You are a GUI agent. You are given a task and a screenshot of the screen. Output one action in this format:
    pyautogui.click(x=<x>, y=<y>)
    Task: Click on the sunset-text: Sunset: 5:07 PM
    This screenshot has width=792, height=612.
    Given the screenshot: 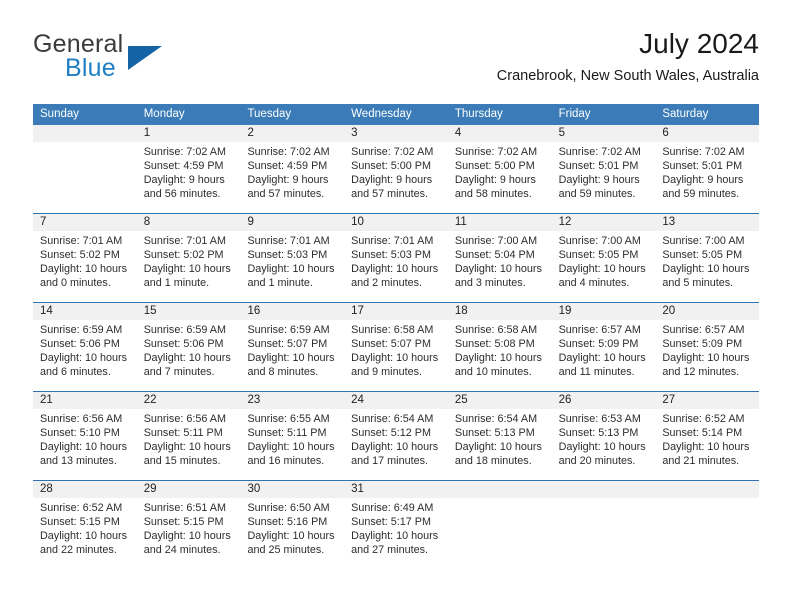 What is the action you would take?
    pyautogui.click(x=287, y=344)
    